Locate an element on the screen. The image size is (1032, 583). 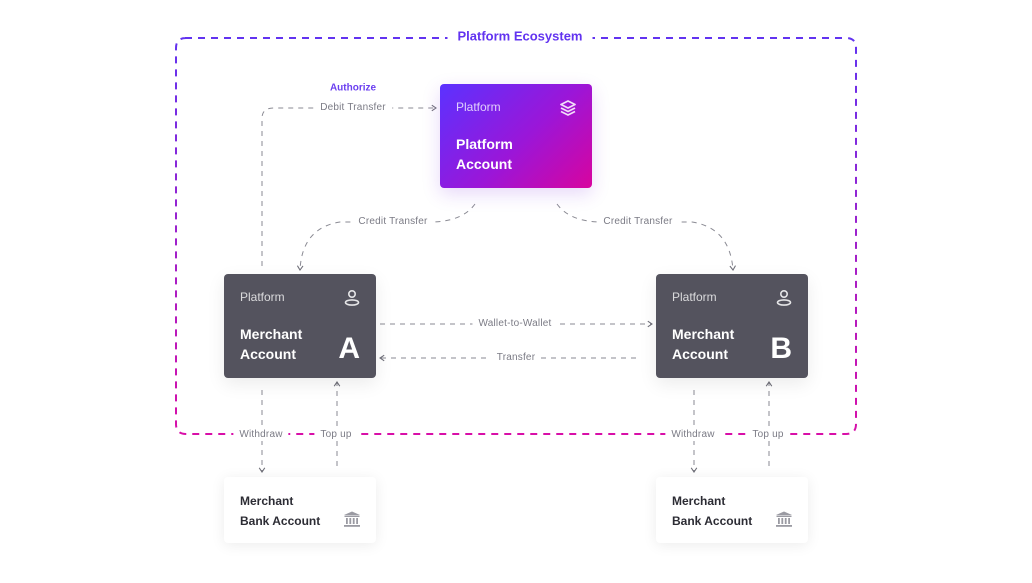
merchant-account-b-card: Platform Merchant Account B is located at coordinates (732, 326).